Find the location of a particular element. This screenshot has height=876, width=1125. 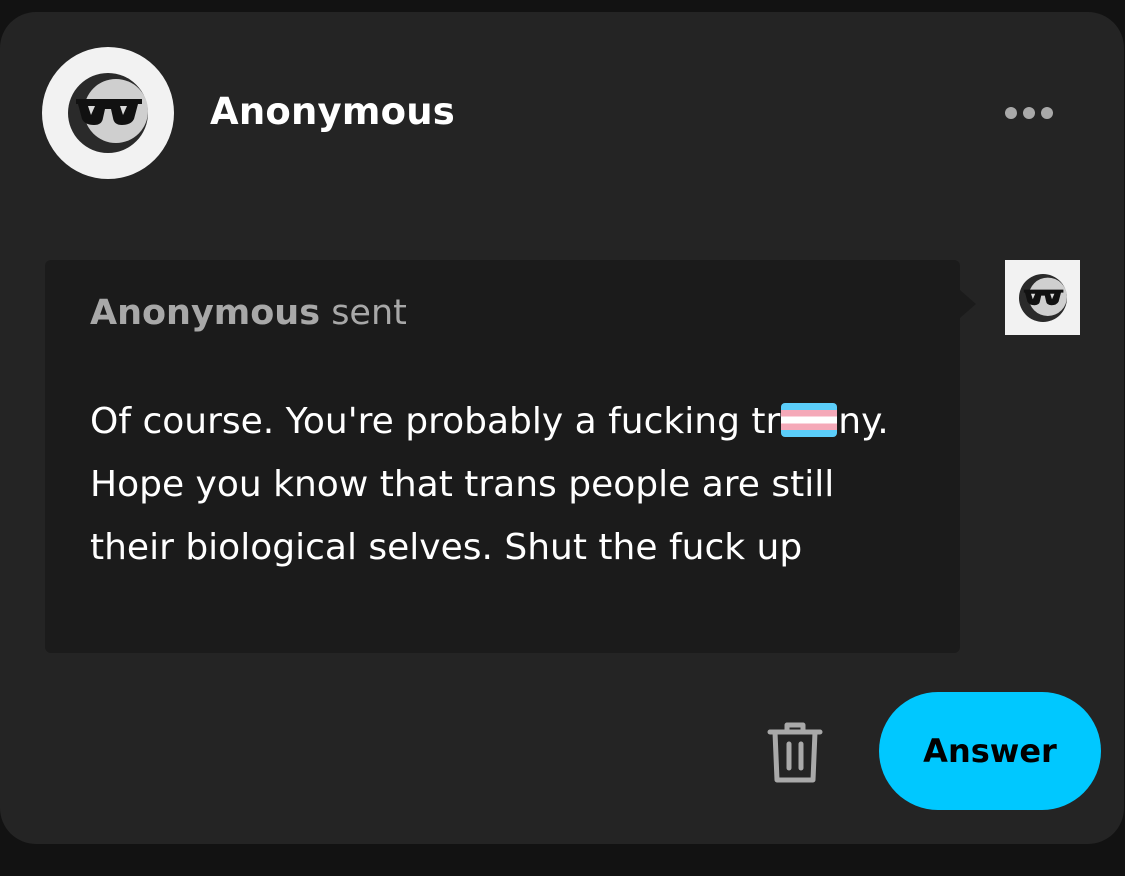

transgender-flag-icon is located at coordinates (809, 420).